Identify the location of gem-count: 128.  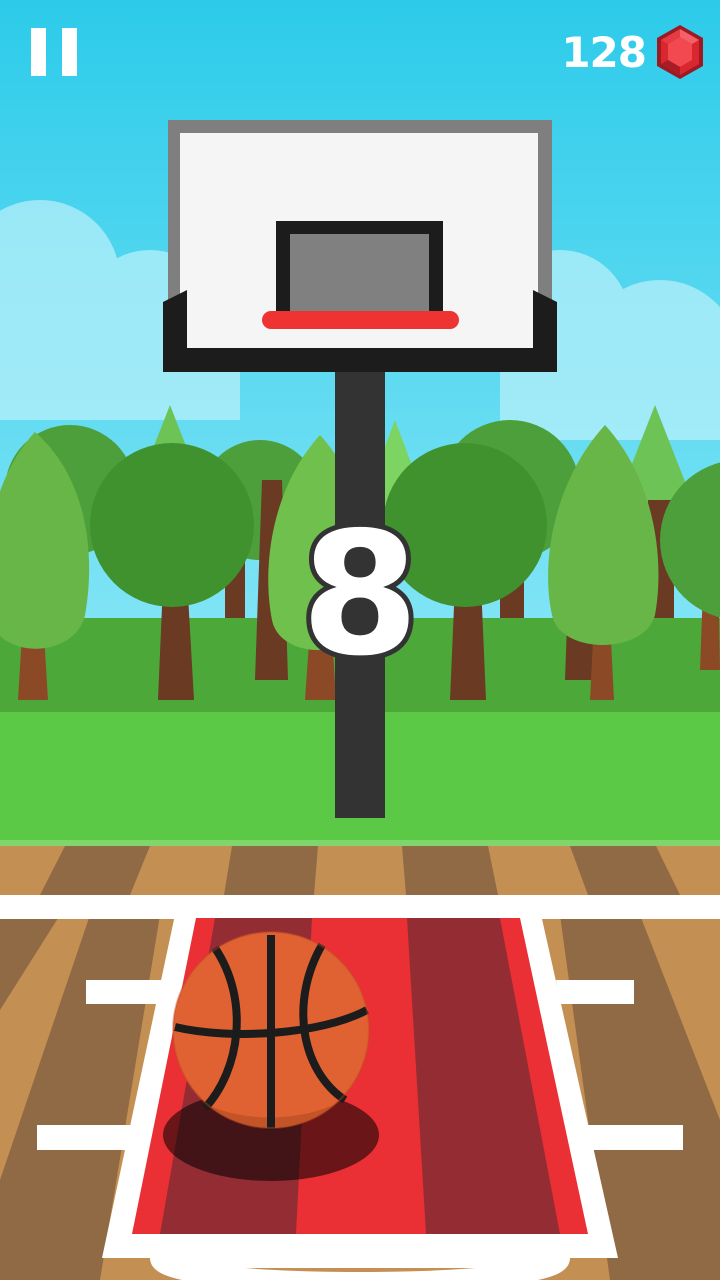
(604, 52).